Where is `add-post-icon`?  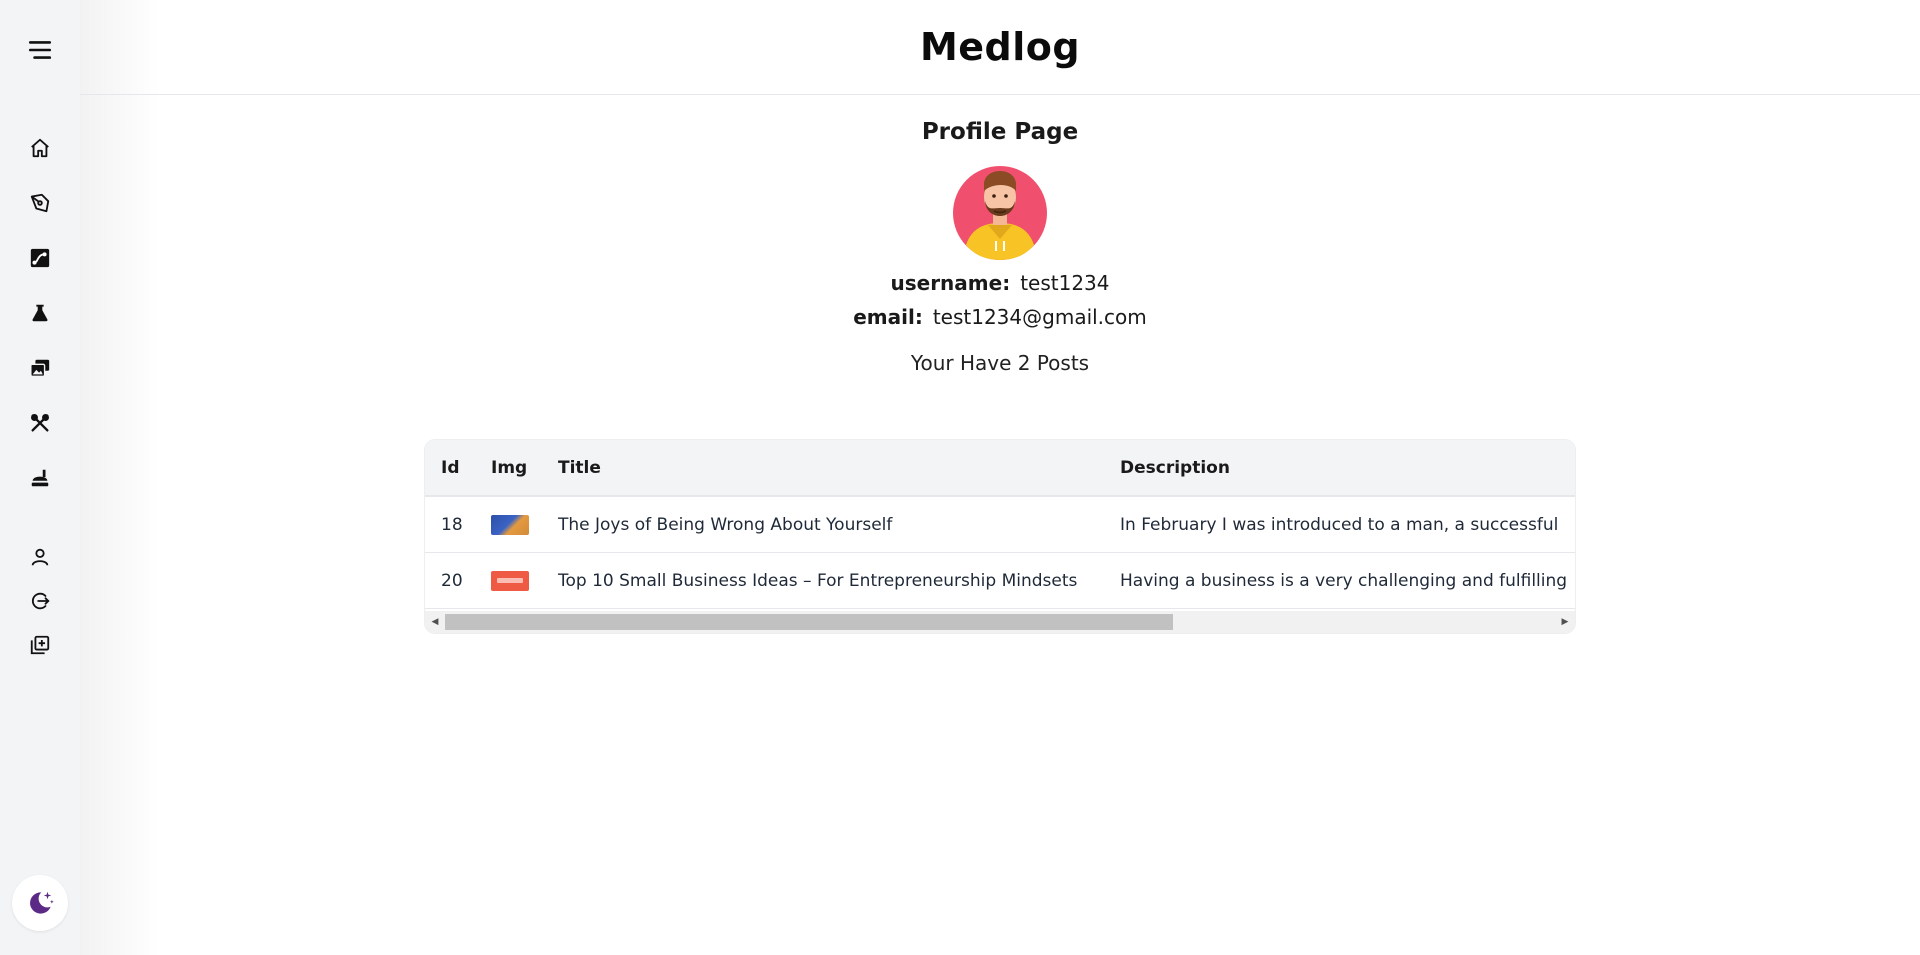 add-post-icon is located at coordinates (40, 645).